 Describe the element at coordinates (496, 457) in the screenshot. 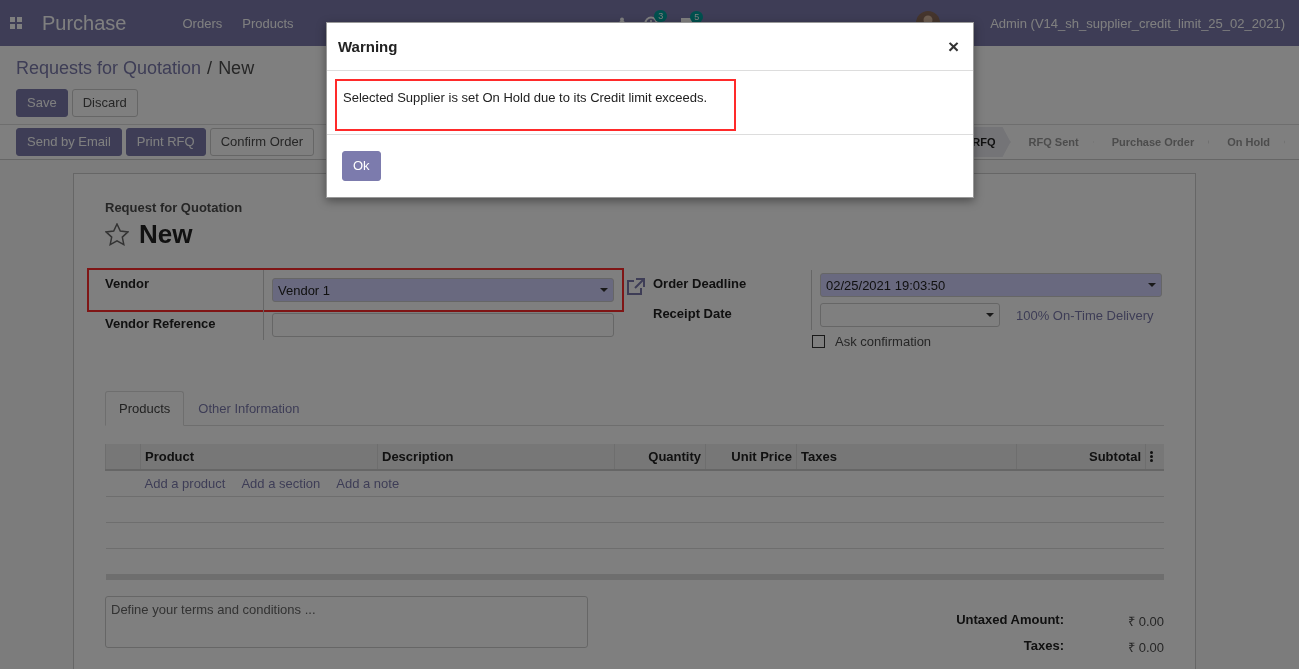

I see `column-header: Description` at that location.